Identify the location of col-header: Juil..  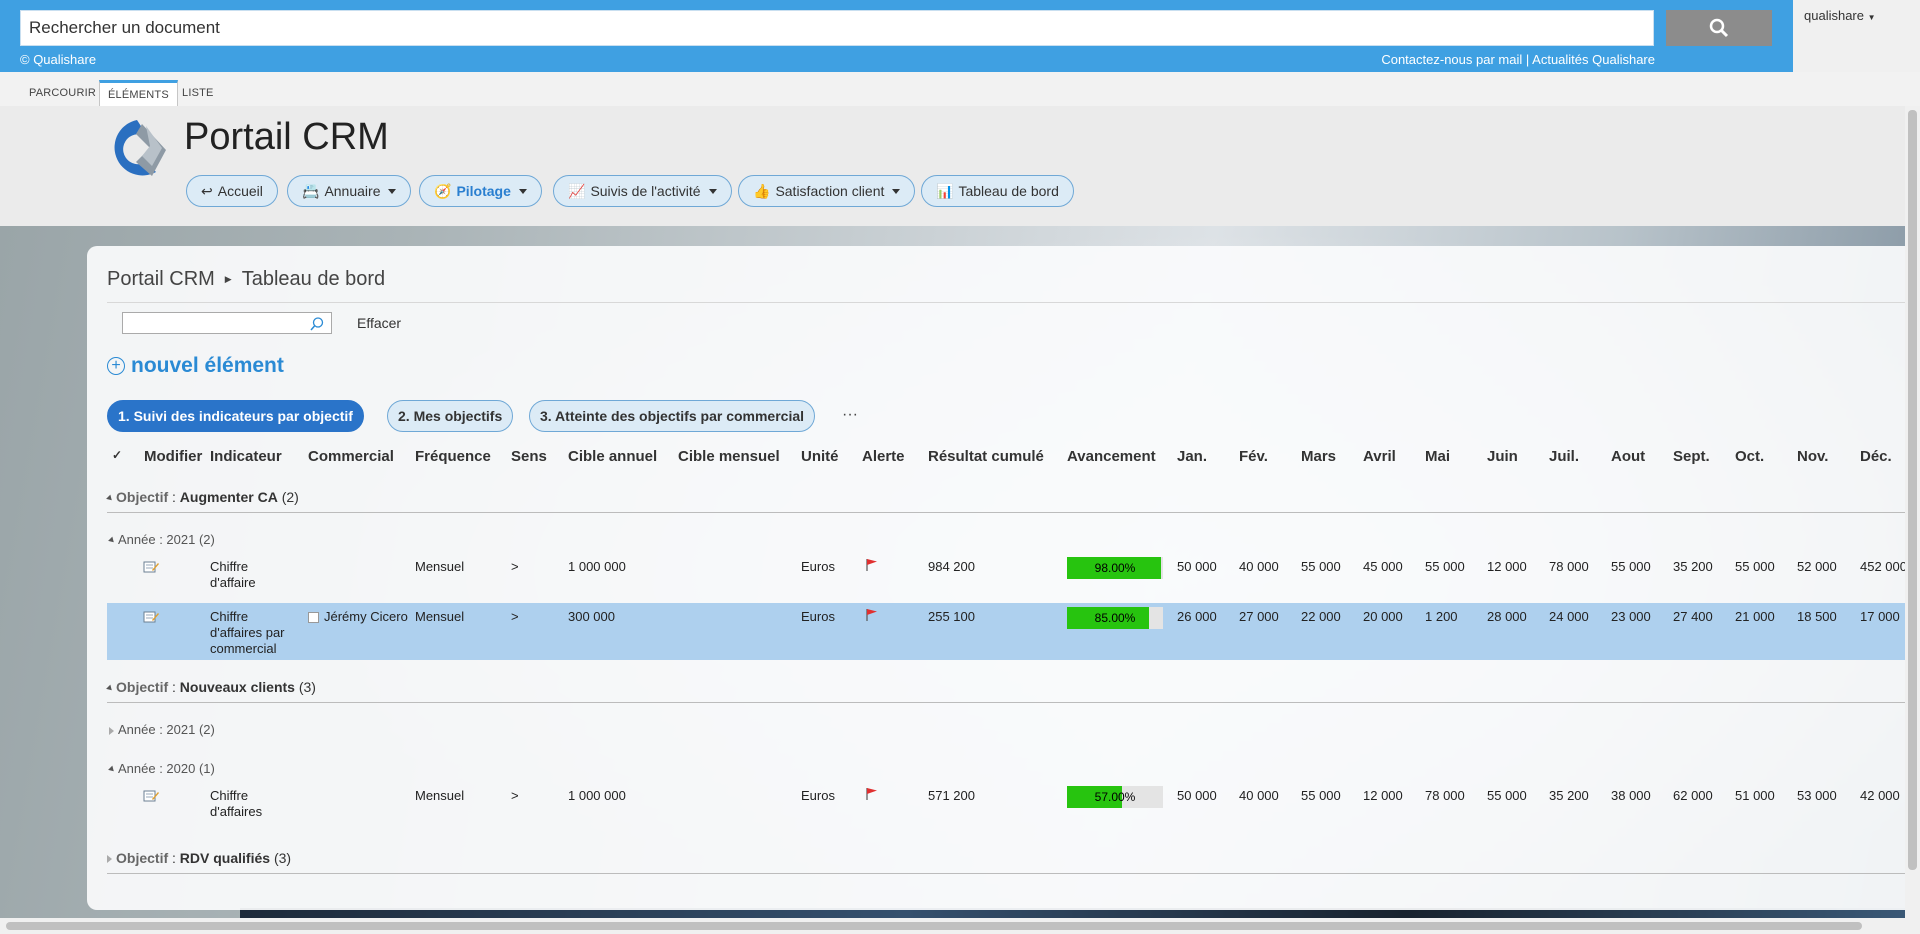
(1564, 456).